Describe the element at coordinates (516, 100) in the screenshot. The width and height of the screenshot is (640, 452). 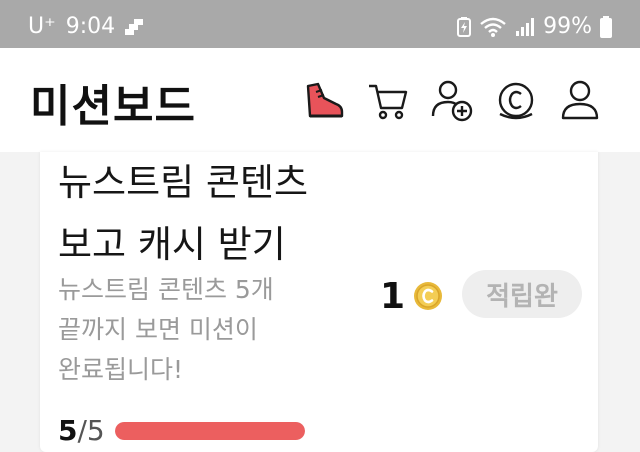
I see `coin-history-icon` at that location.